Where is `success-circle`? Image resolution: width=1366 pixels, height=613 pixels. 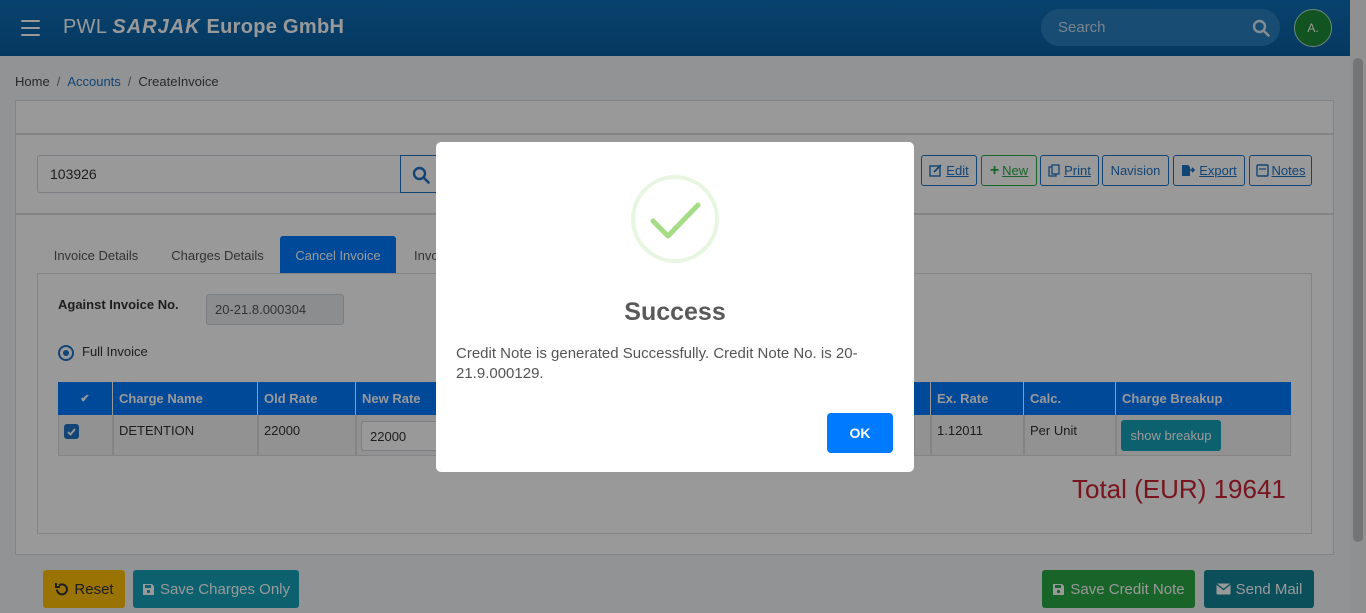
success-circle is located at coordinates (675, 219).